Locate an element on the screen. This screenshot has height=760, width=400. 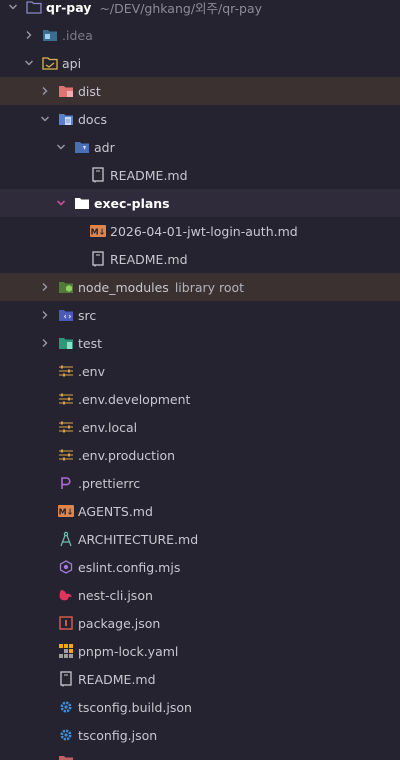
compass-icon is located at coordinates (66, 539).